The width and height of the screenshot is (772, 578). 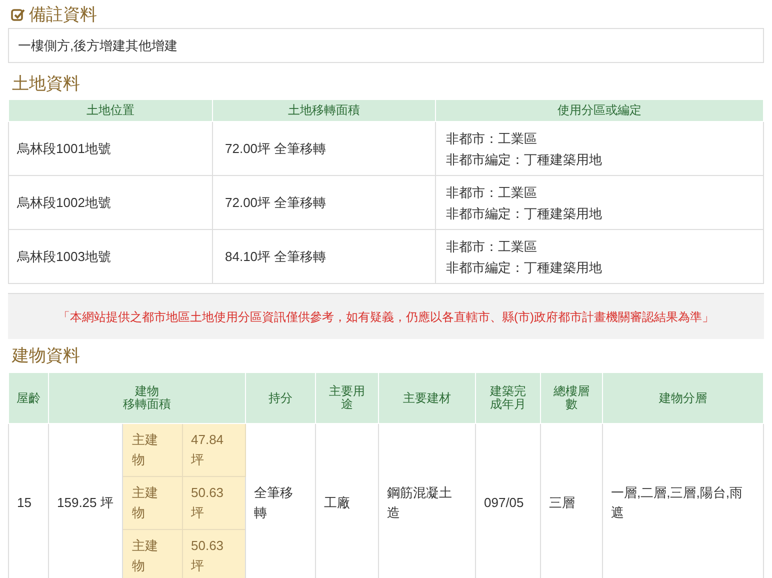 What do you see at coordinates (347, 398) in the screenshot?
I see `column-header: 主要用途` at bounding box center [347, 398].